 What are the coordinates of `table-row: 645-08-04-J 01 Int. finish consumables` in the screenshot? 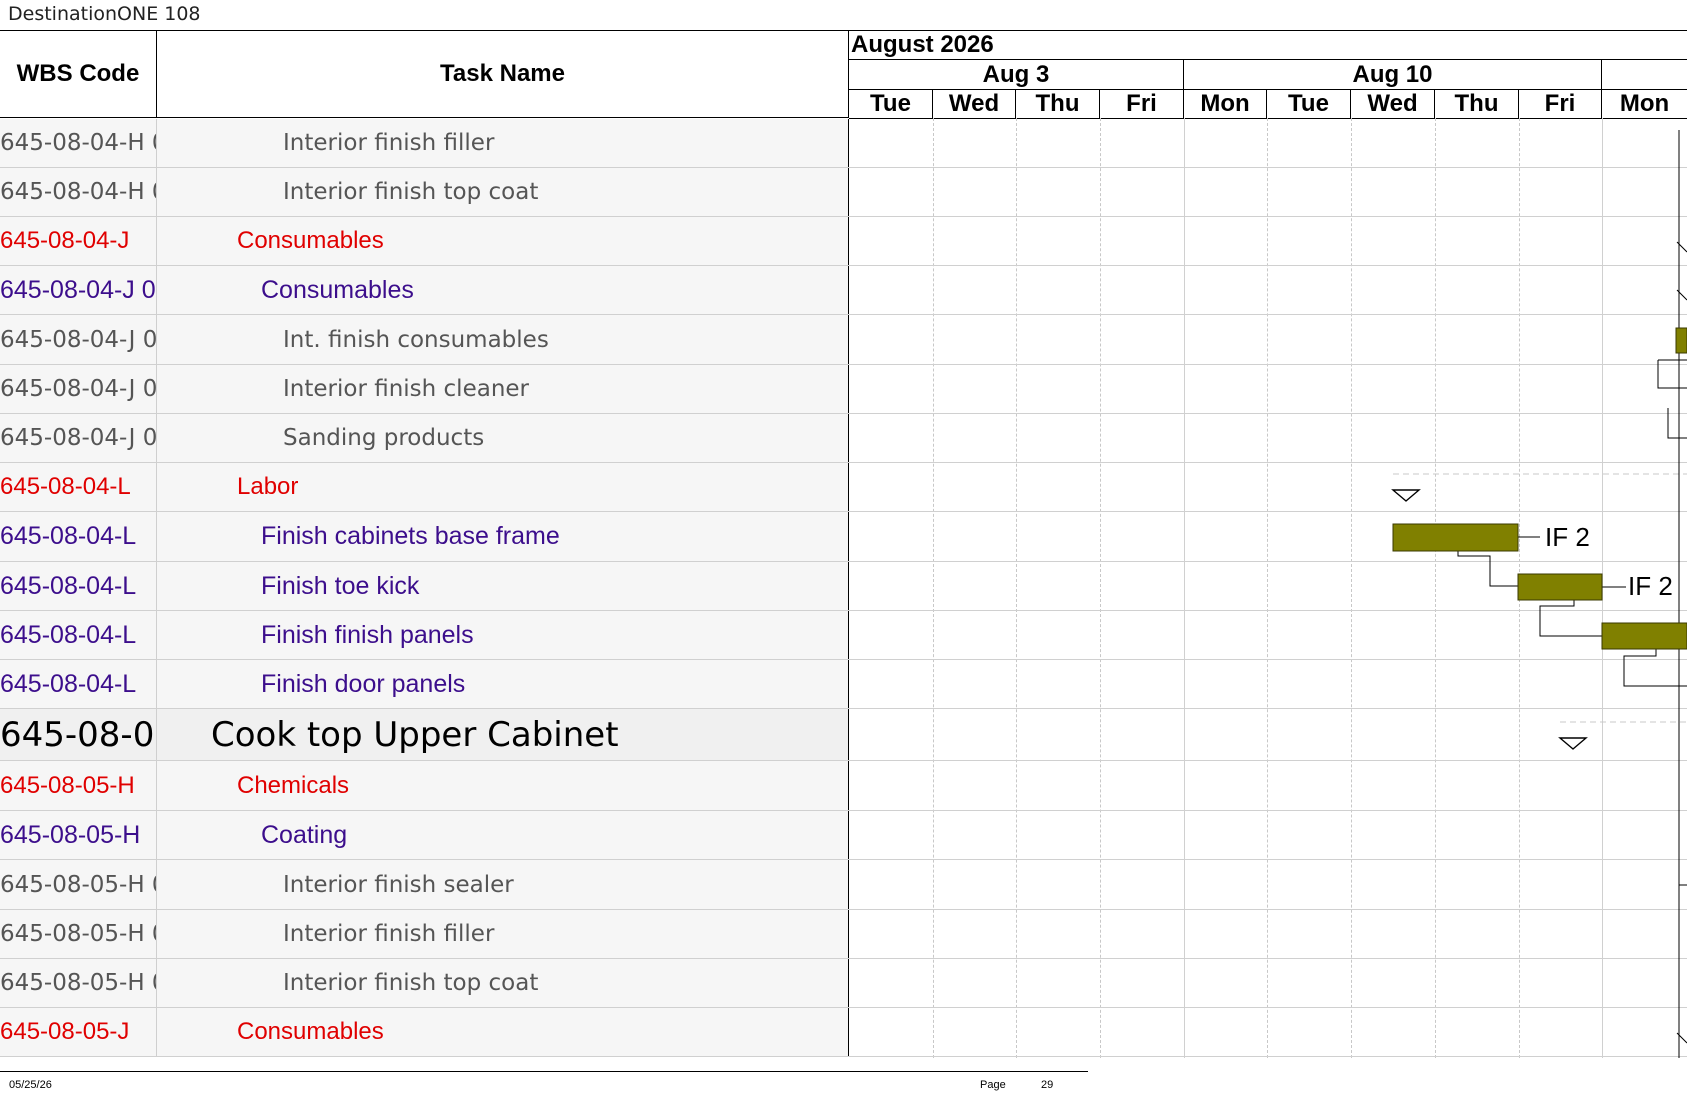 It's located at (843, 340).